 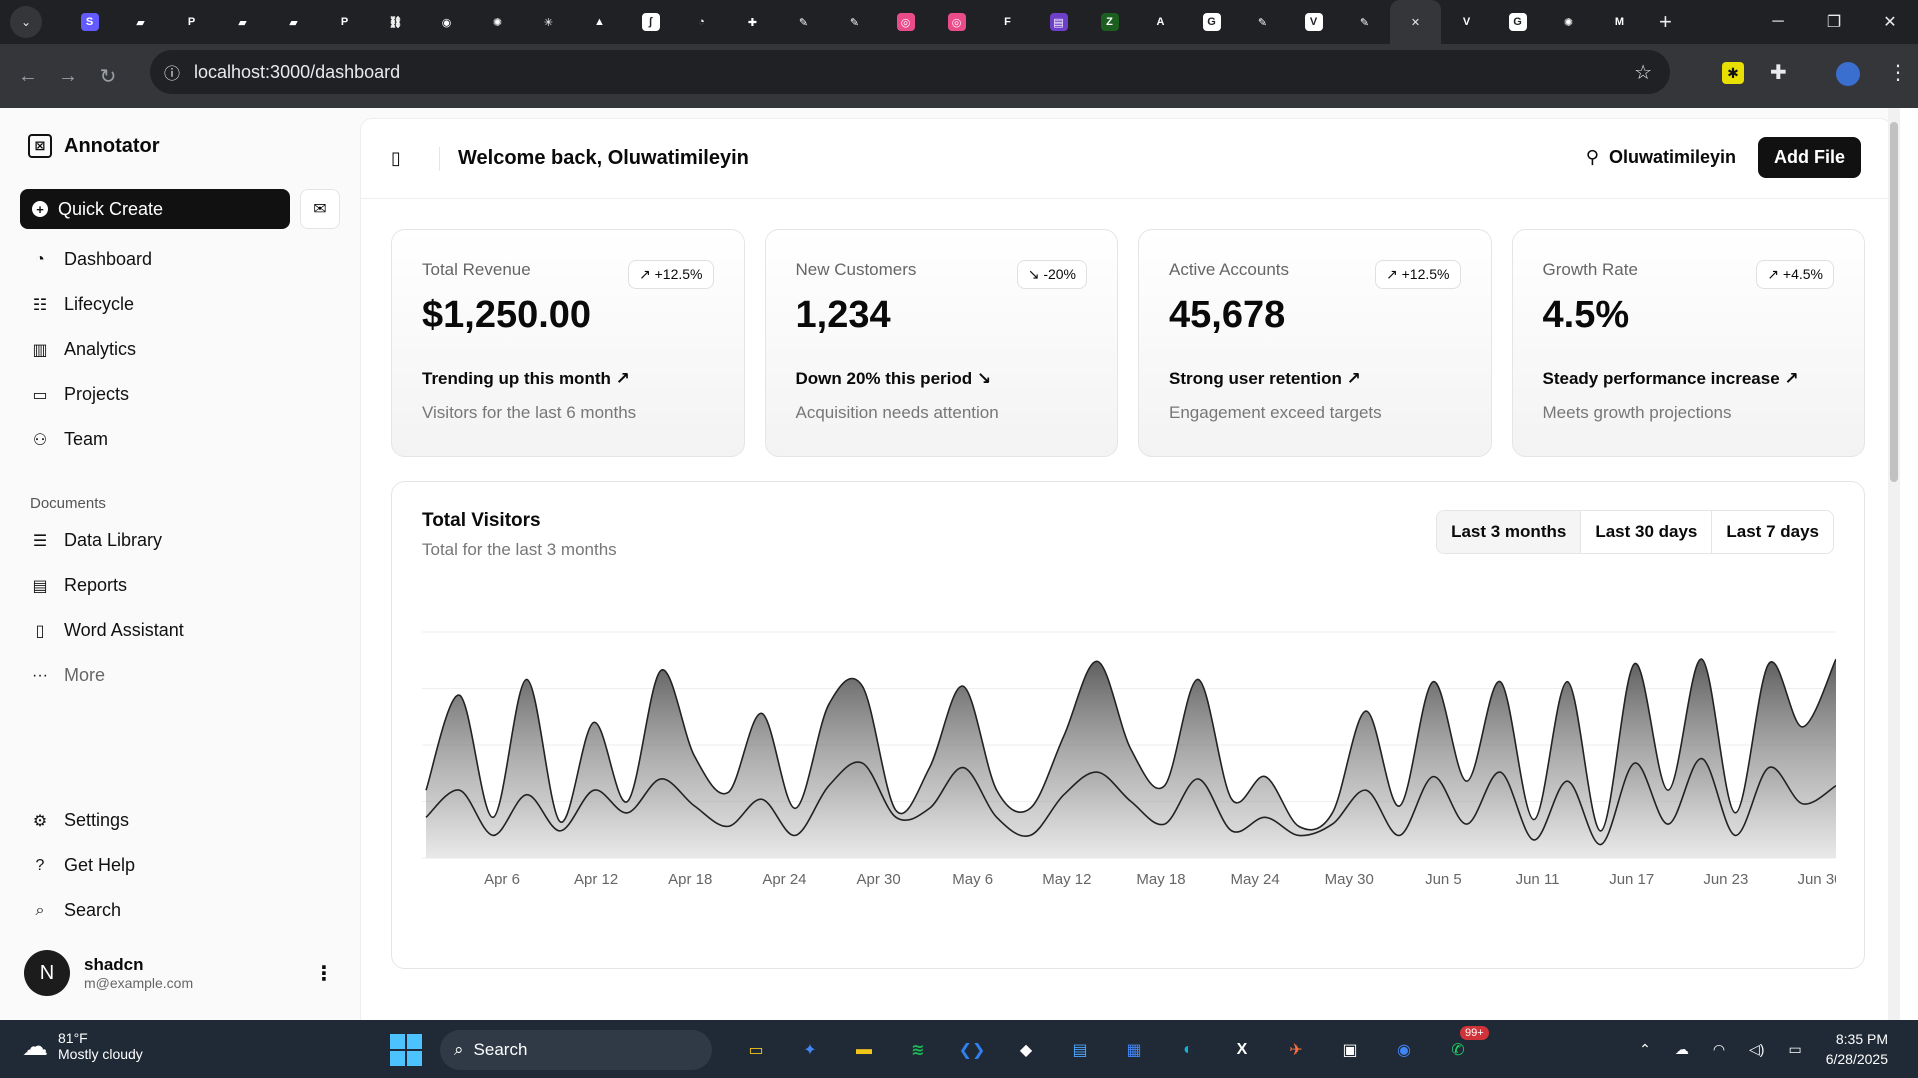 What do you see at coordinates (1643, 72) in the screenshot?
I see `bookmark-star-icon: ☆` at bounding box center [1643, 72].